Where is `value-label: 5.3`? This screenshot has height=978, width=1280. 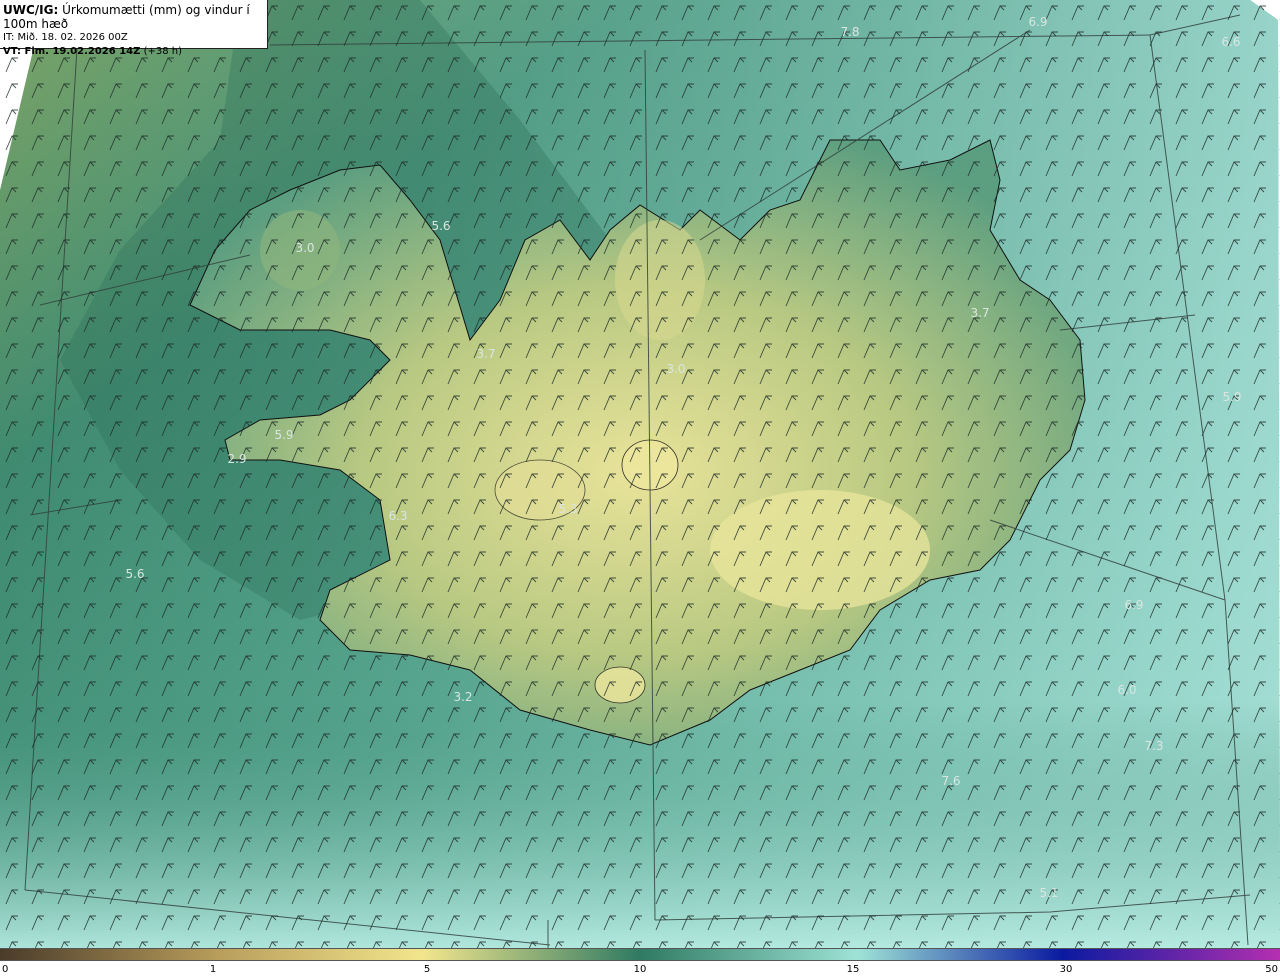 value-label: 5.3 is located at coordinates (568, 509).